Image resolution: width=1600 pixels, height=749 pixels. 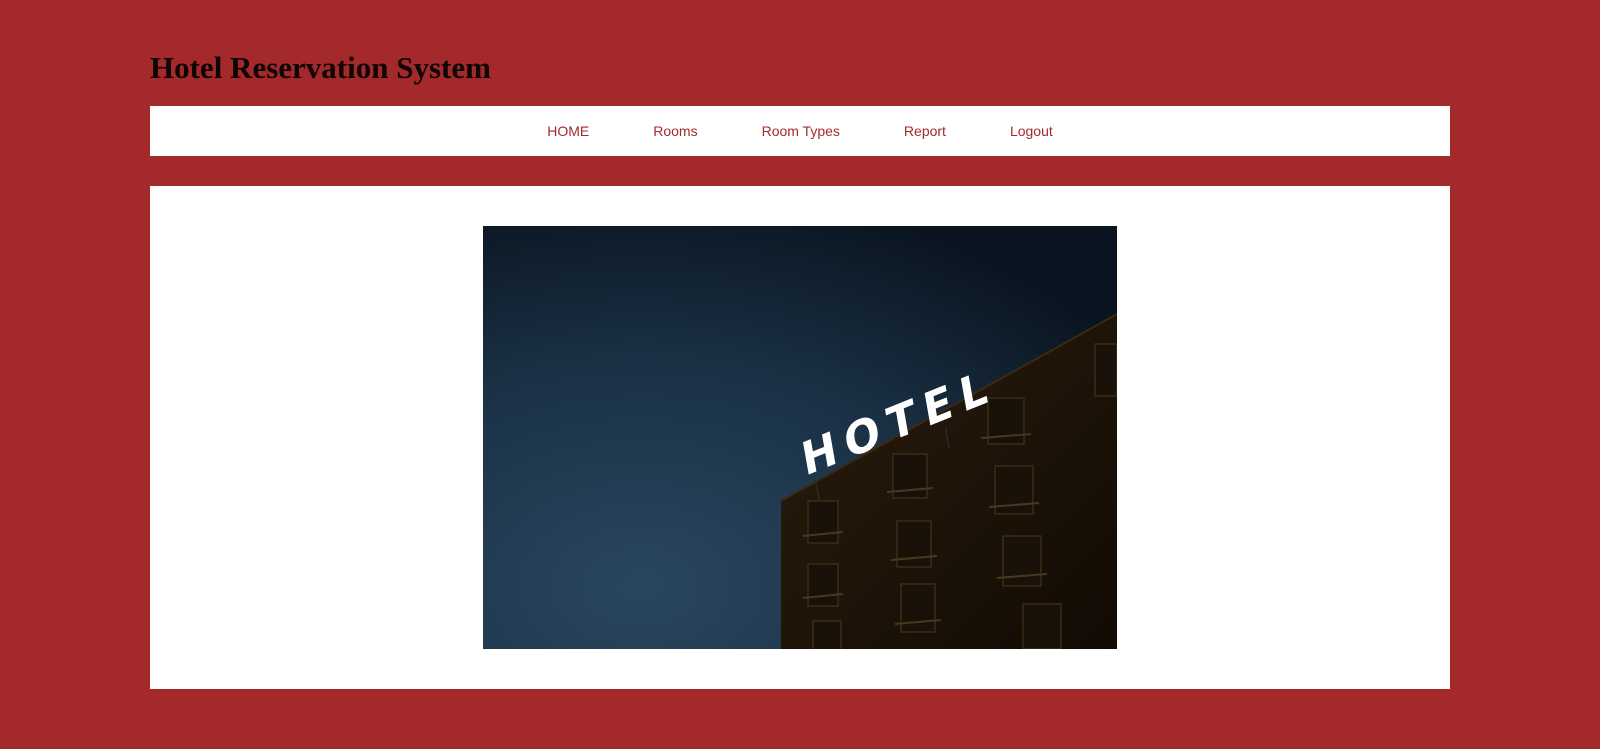 What do you see at coordinates (675, 131) in the screenshot?
I see `nav-link-rooms: Rooms` at bounding box center [675, 131].